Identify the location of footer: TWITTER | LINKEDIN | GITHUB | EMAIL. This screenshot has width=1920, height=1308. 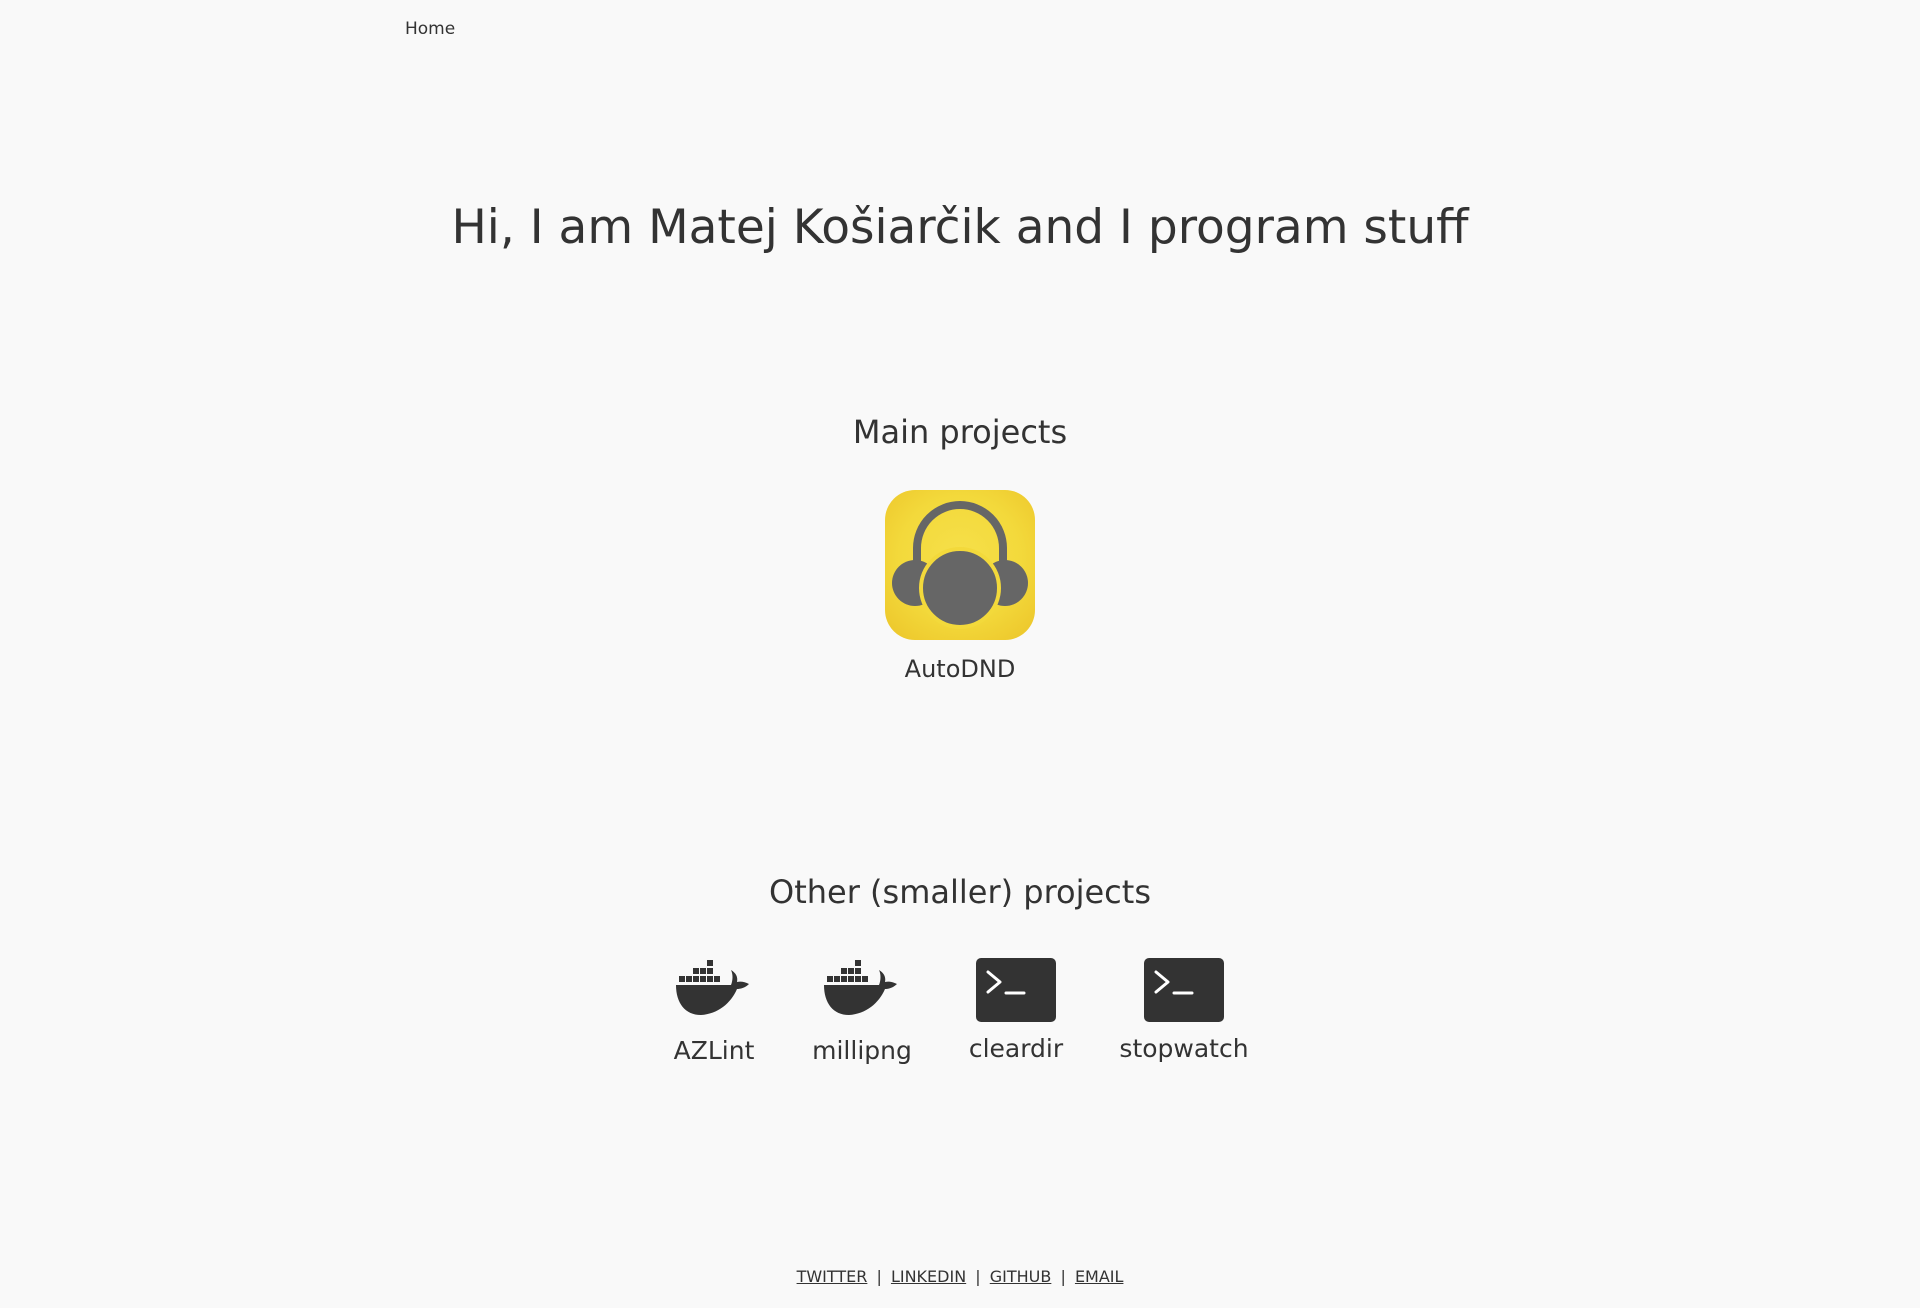
(960, 1277).